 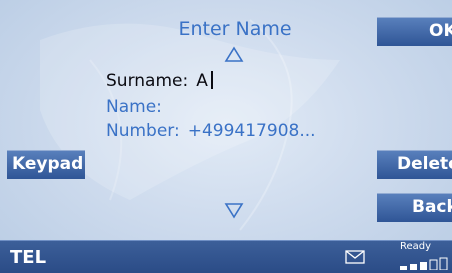 I want to click on text-cursor, so click(x=211, y=80).